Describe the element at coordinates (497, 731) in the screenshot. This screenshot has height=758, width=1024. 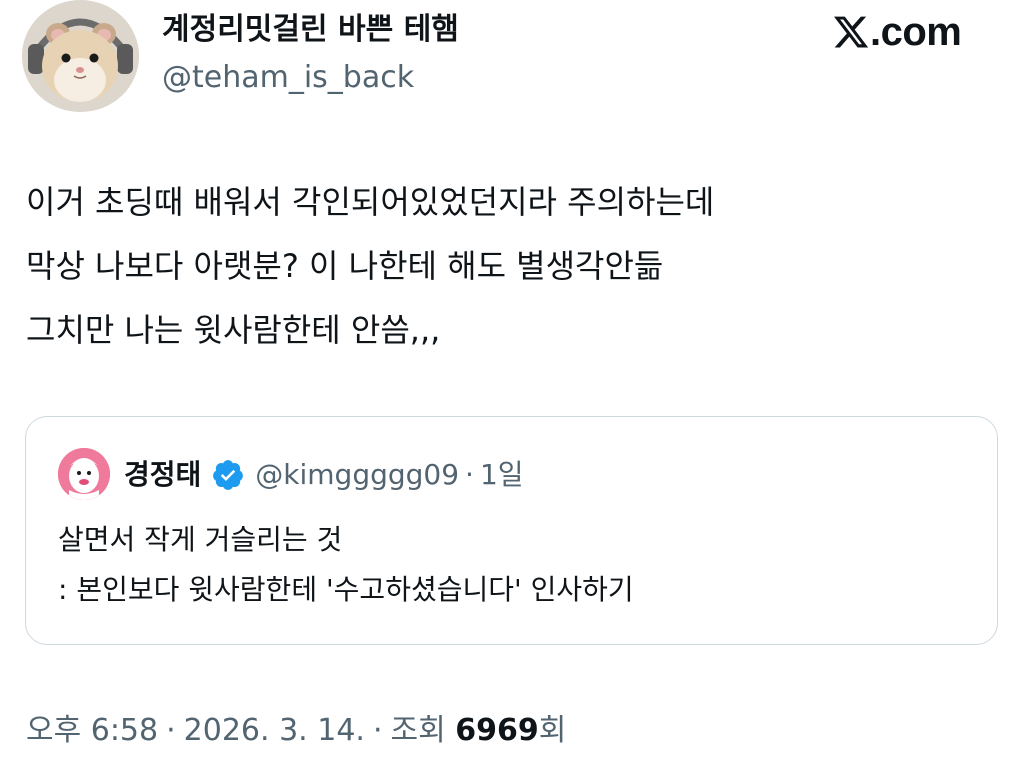
I see `views-count: 6969` at that location.